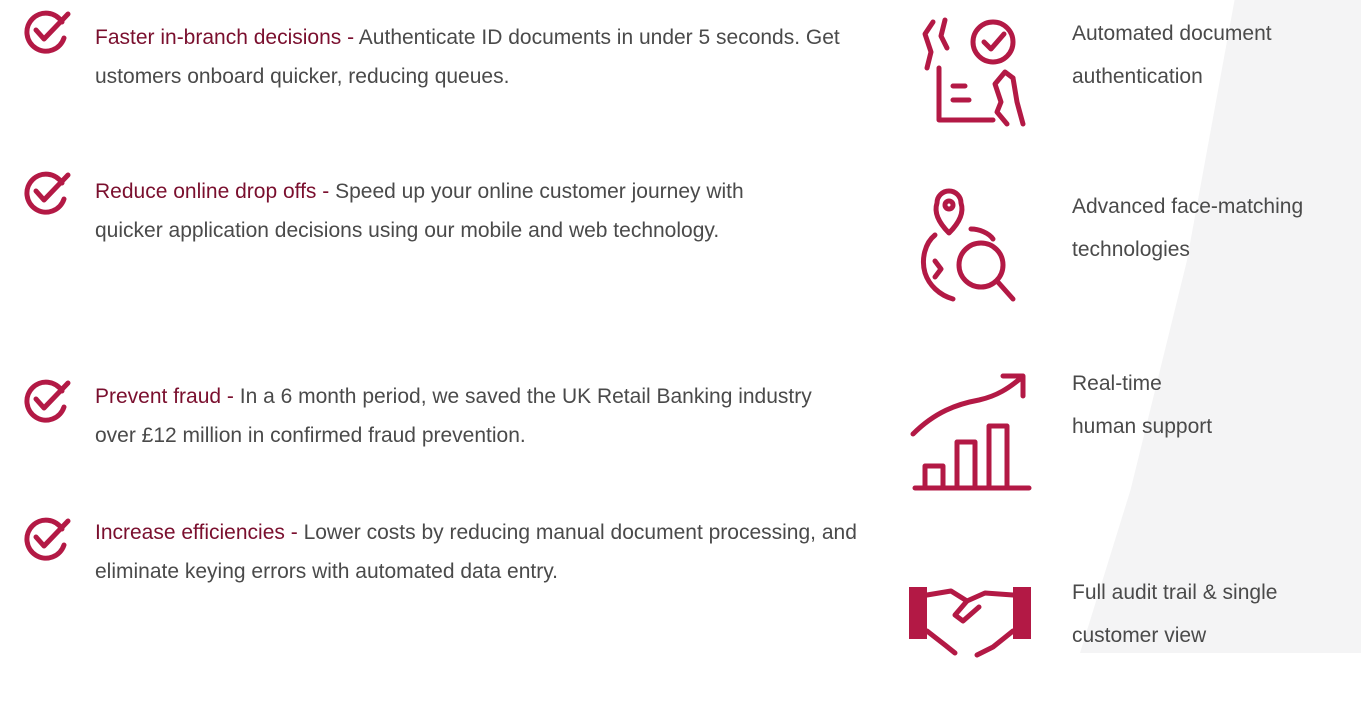 This screenshot has width=1361, height=701. What do you see at coordinates (1188, 228) in the screenshot?
I see `feature-label: Advanced face-matching technologies` at bounding box center [1188, 228].